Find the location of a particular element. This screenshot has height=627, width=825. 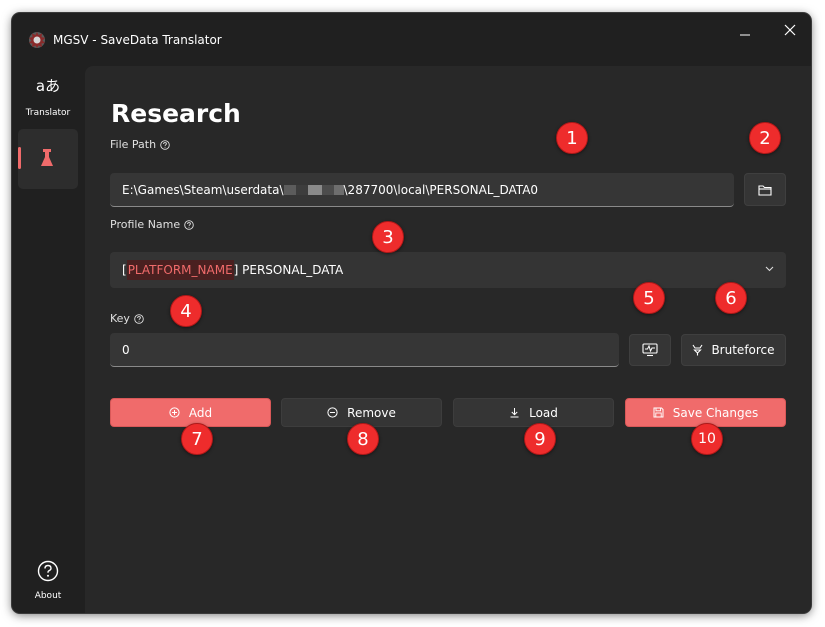

selection-indicator is located at coordinates (19, 158).